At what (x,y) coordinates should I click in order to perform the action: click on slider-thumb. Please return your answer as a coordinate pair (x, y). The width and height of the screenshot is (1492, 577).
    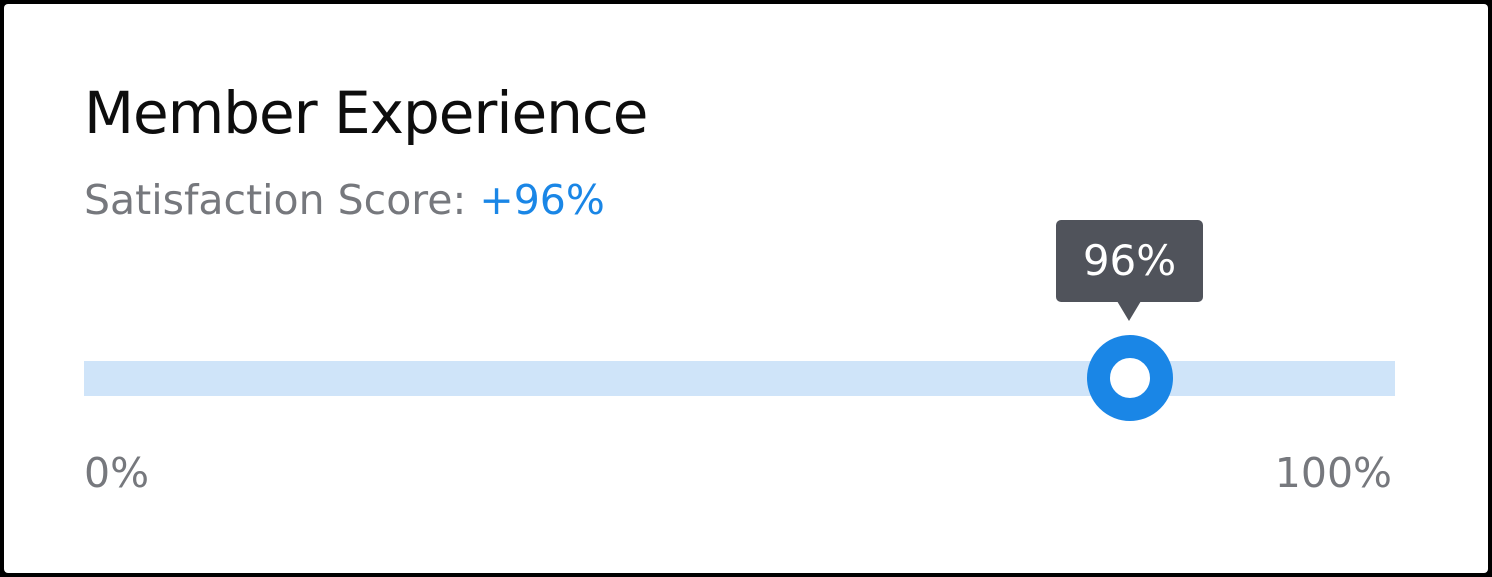
    Looking at the image, I should click on (1130, 378).